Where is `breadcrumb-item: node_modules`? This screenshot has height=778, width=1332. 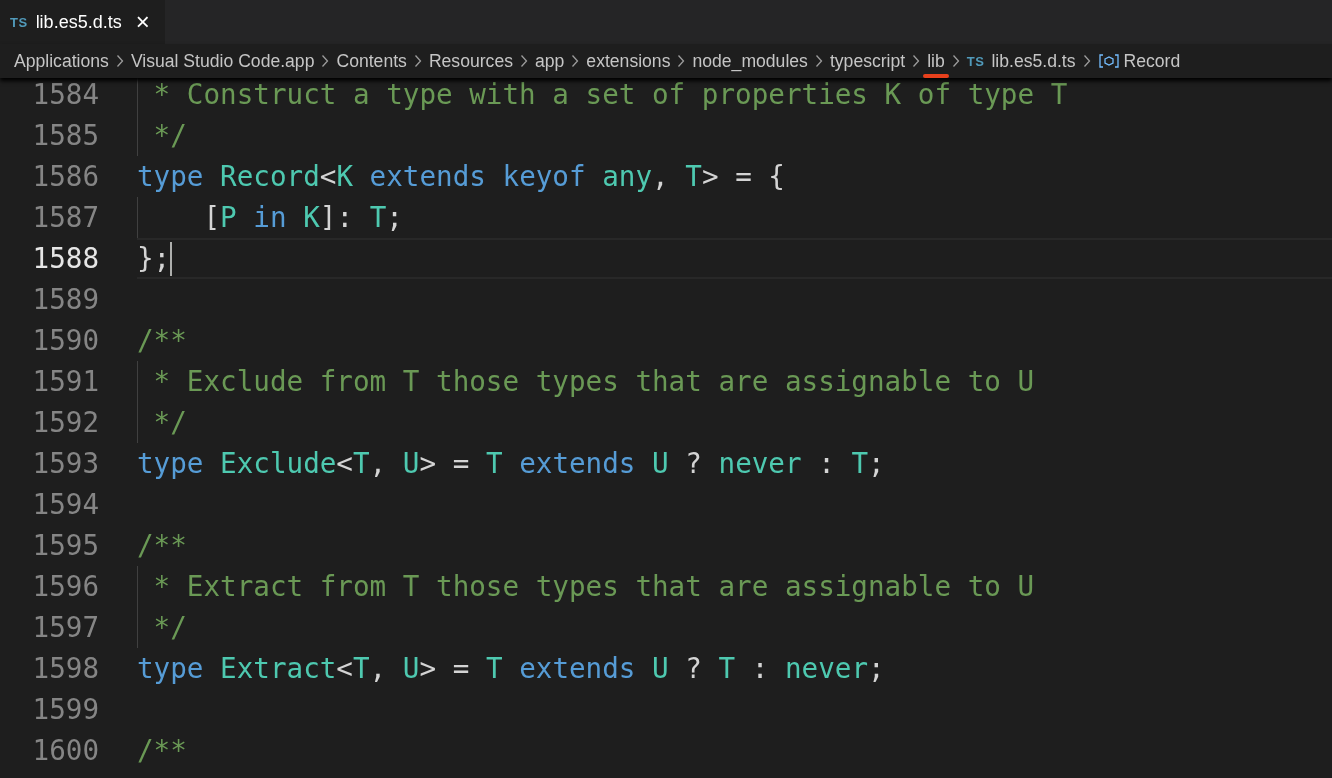 breadcrumb-item: node_modules is located at coordinates (750, 61).